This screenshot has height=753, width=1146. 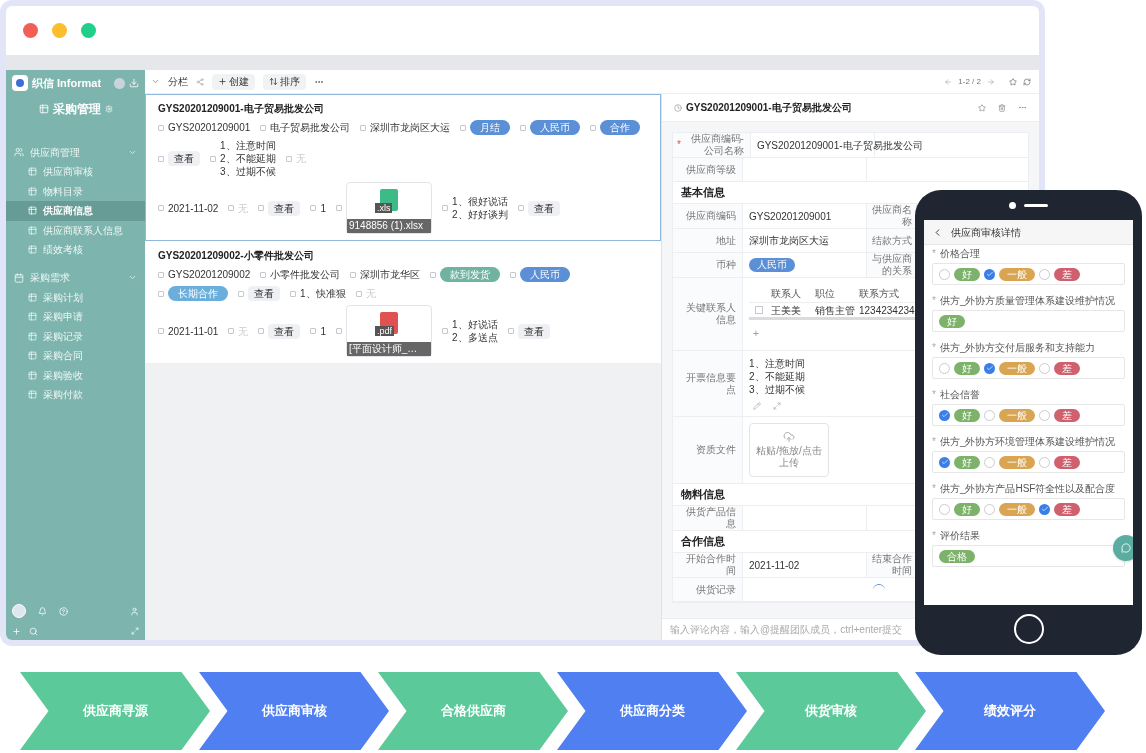 I want to click on search-icon, so click(x=33, y=631).